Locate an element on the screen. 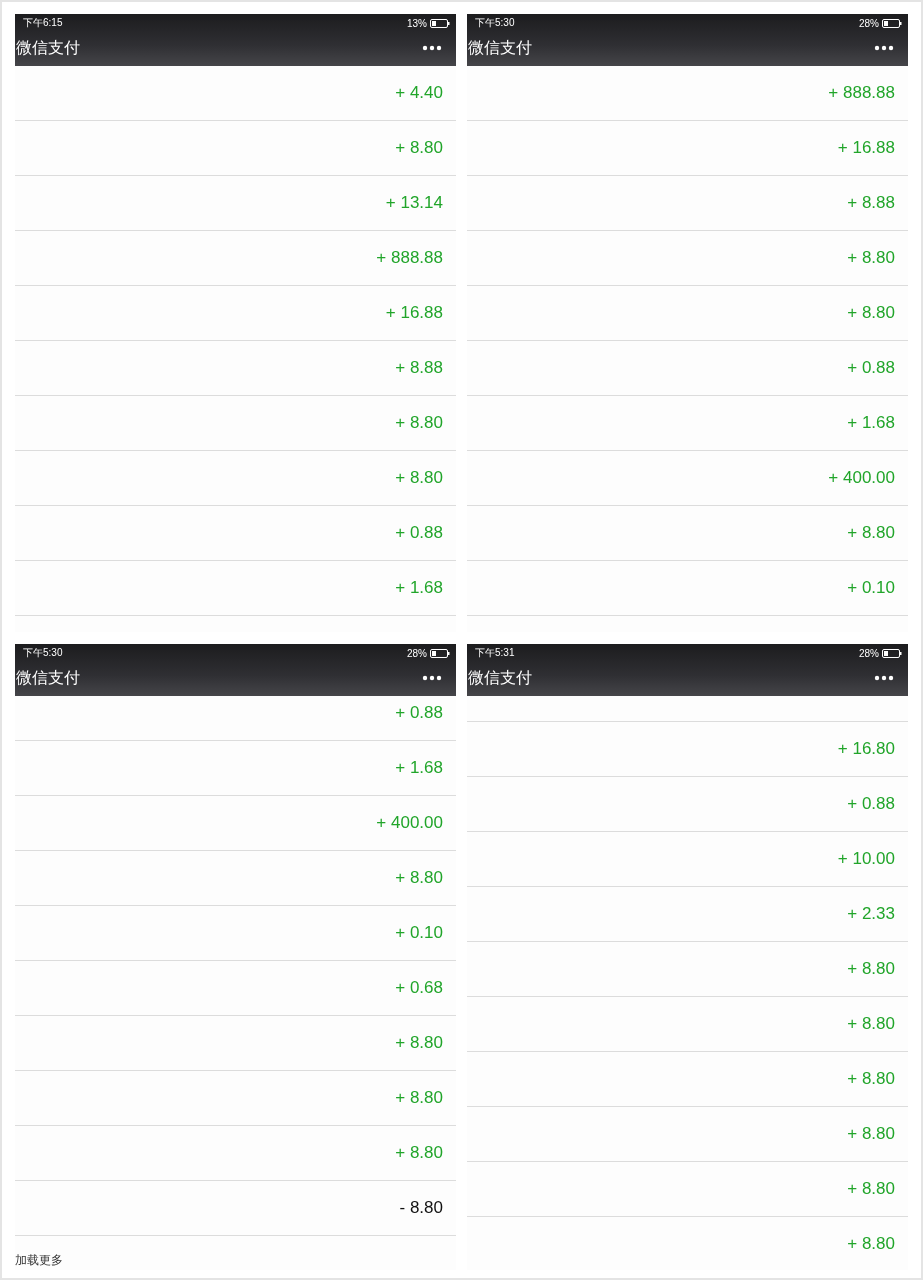 The image size is (923, 1280). load-more-link: 加载更多 is located at coordinates (39, 1260).